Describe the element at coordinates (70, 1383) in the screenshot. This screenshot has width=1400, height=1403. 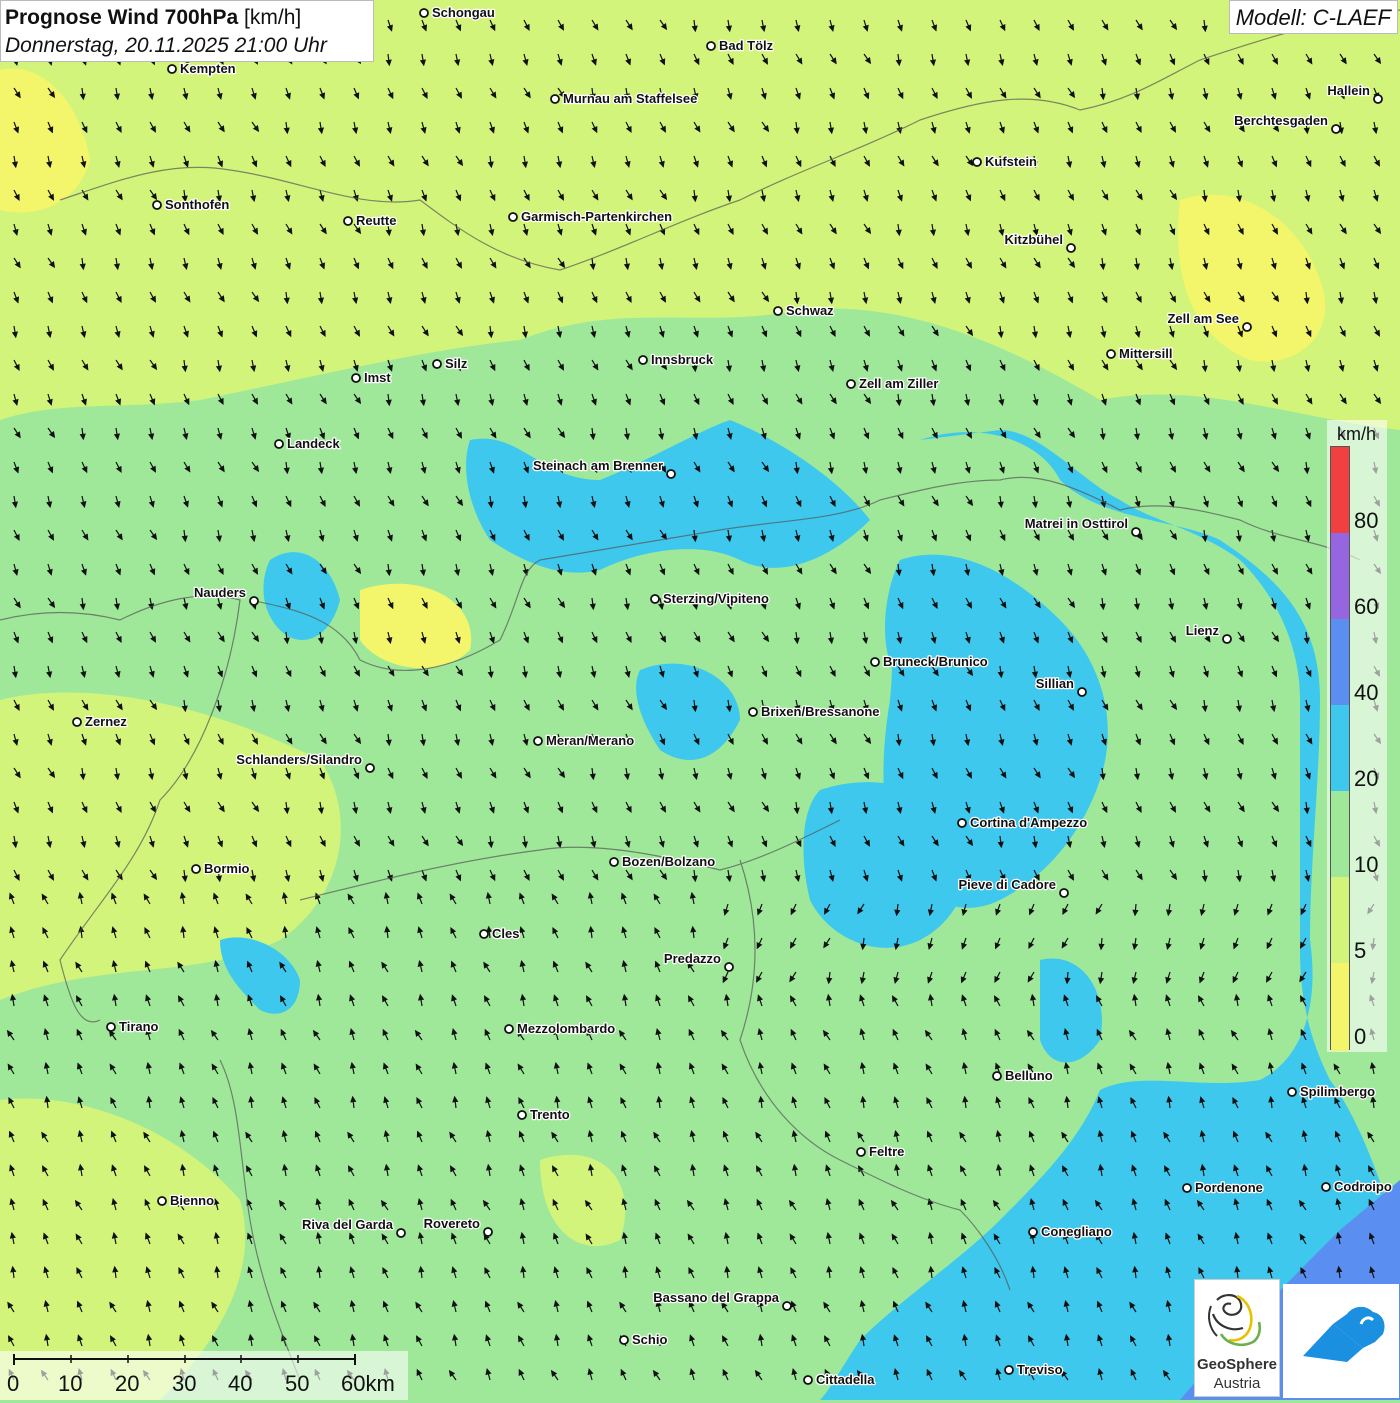
I see `scale-label-10: 10` at that location.